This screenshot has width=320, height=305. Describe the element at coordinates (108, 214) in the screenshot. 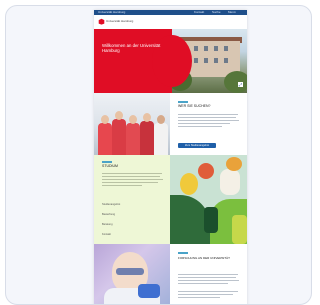

I see `study-link-application: Bewerbung` at that location.